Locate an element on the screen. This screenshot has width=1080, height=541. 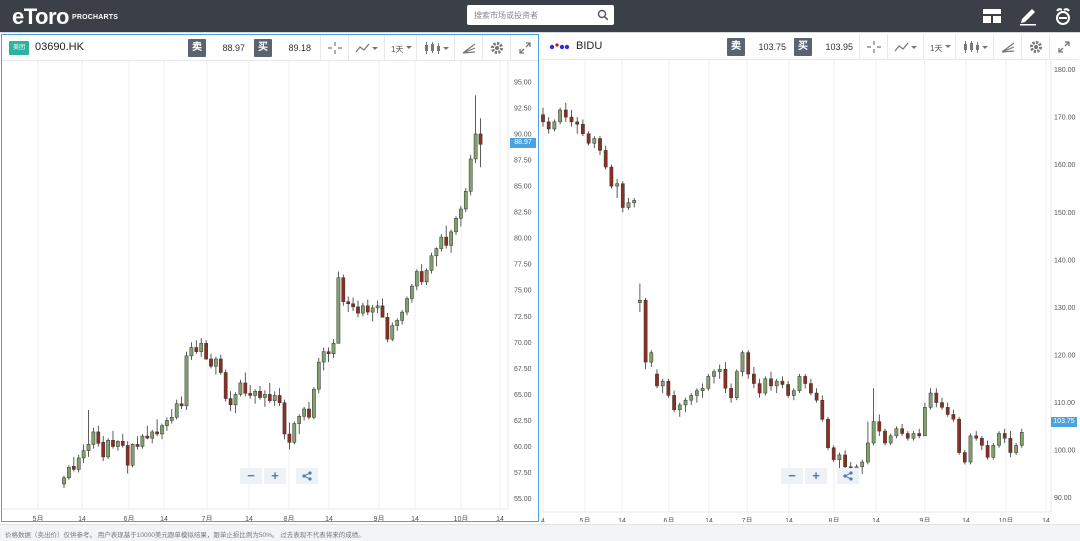
sell-price: 88.97 is located at coordinates (226, 48).